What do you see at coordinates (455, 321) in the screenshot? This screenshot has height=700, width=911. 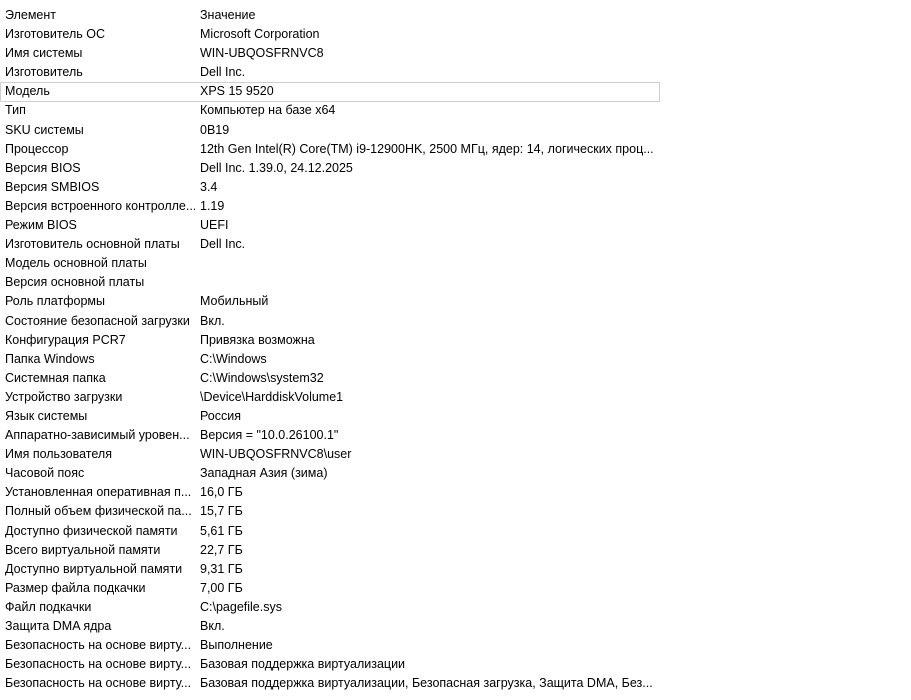 I see `list-row-secure-boot-state: Состояние безопасной загрузки Вкл.` at bounding box center [455, 321].